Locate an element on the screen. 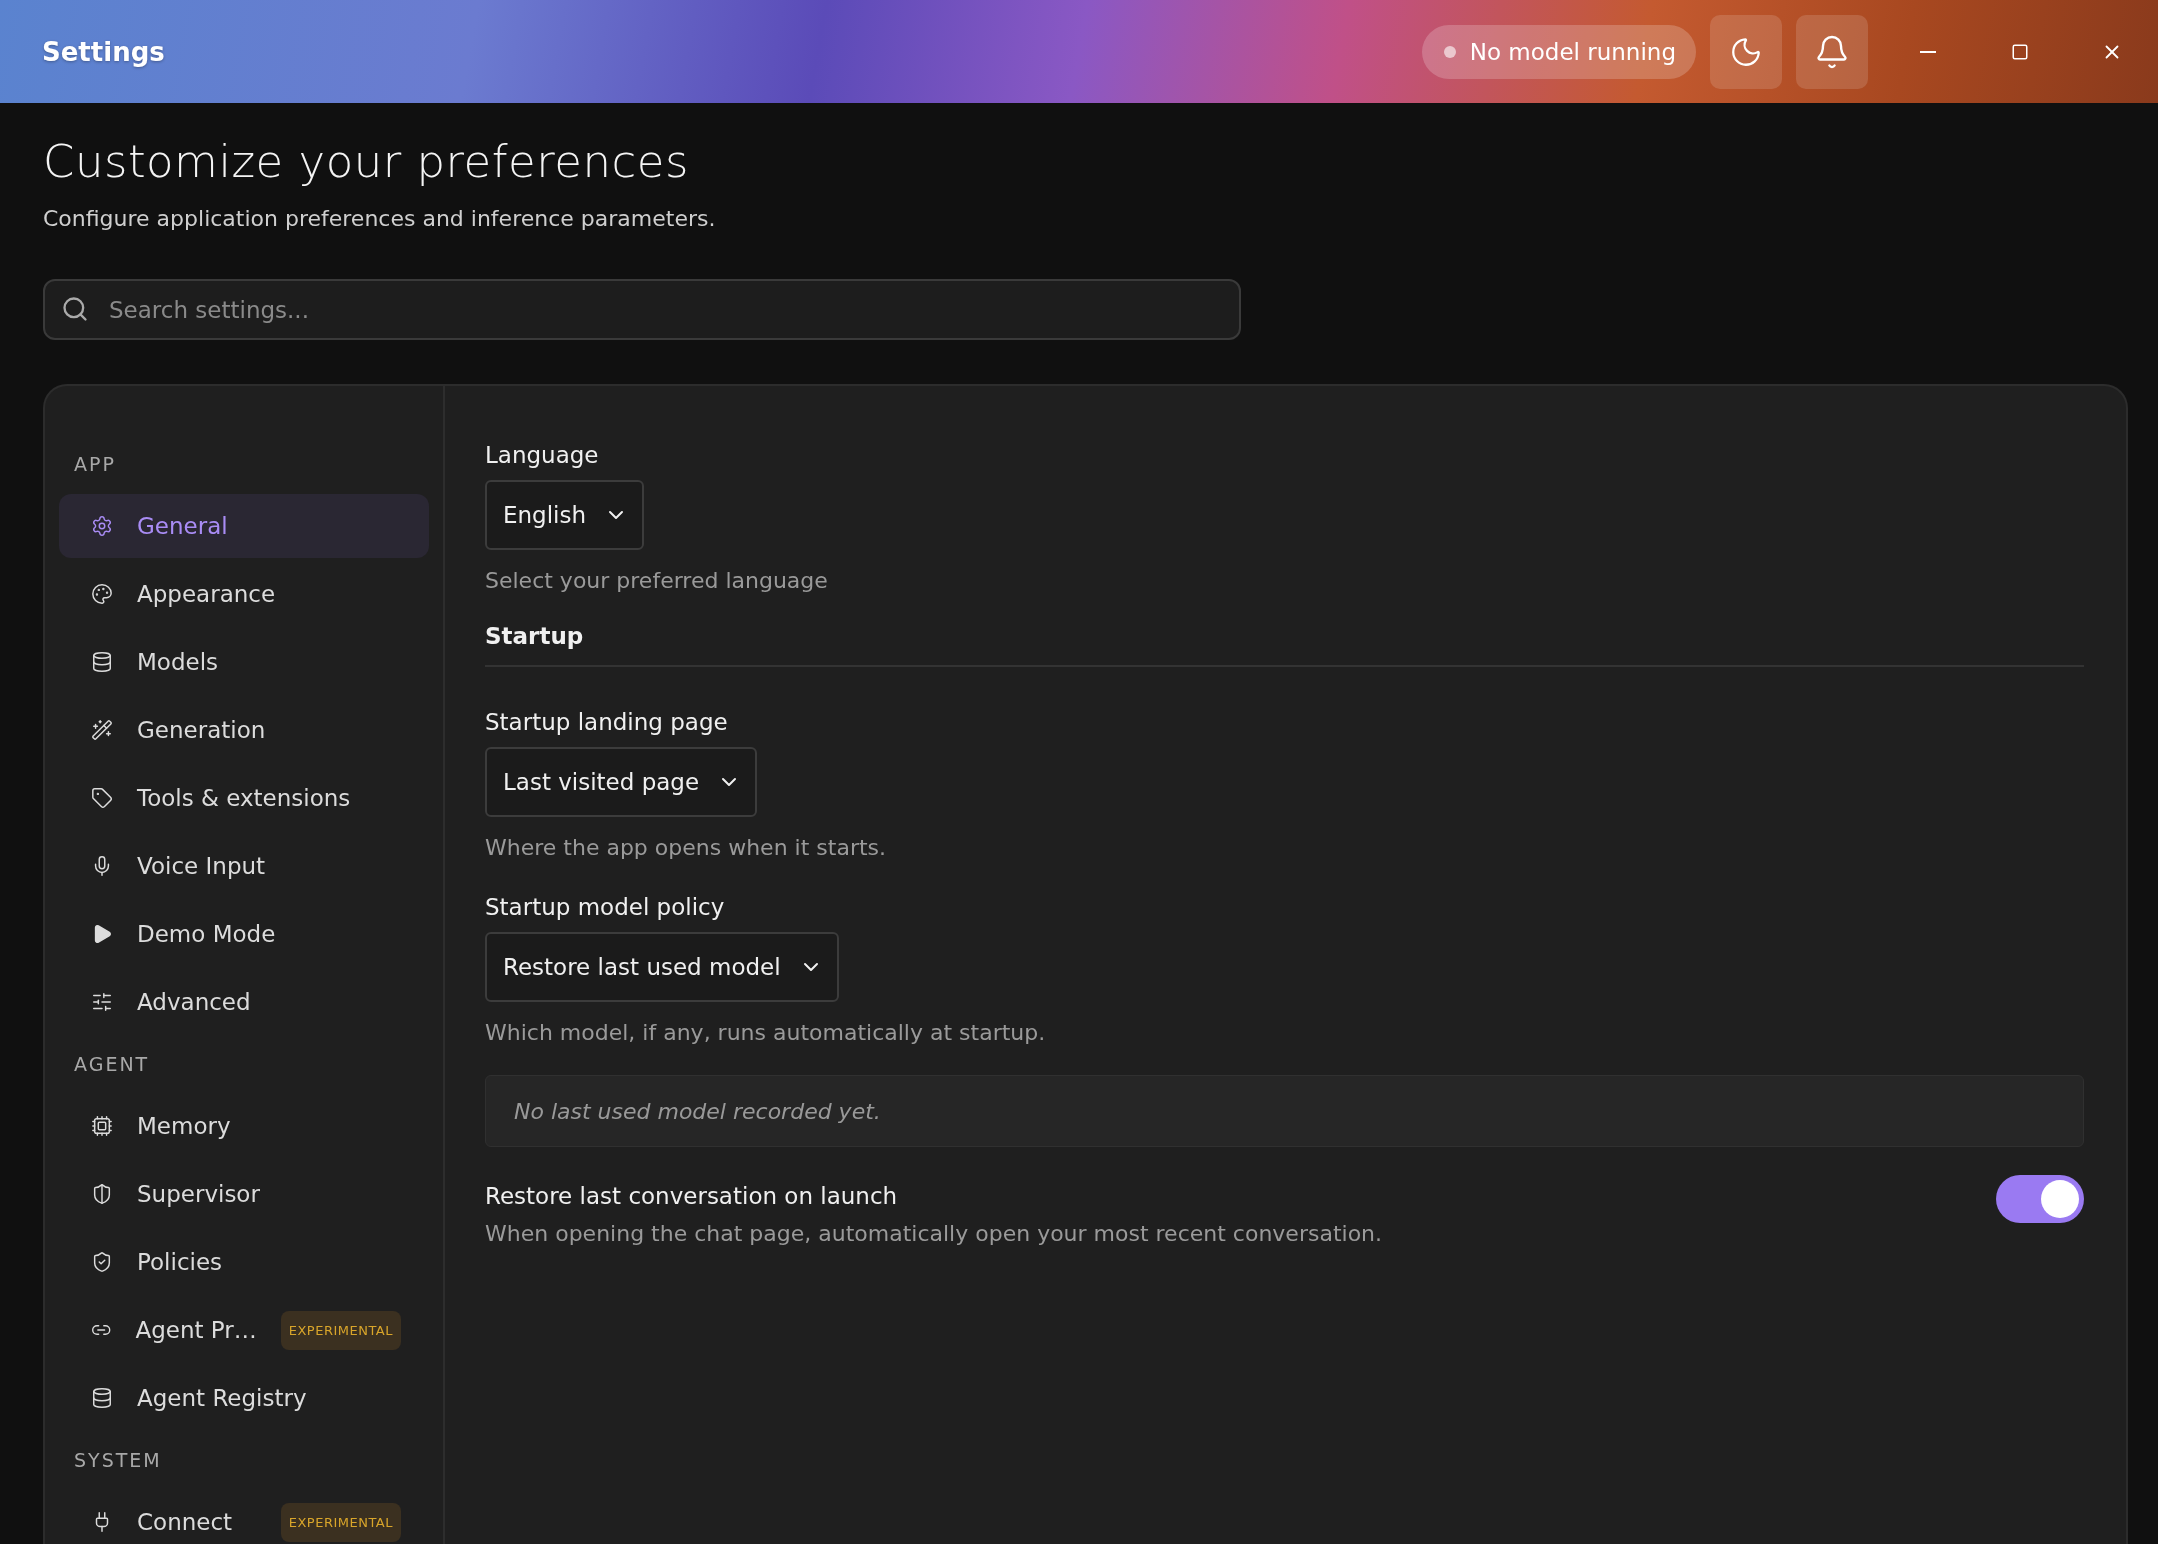 This screenshot has height=1544, width=2158. bell-icon is located at coordinates (1832, 51).